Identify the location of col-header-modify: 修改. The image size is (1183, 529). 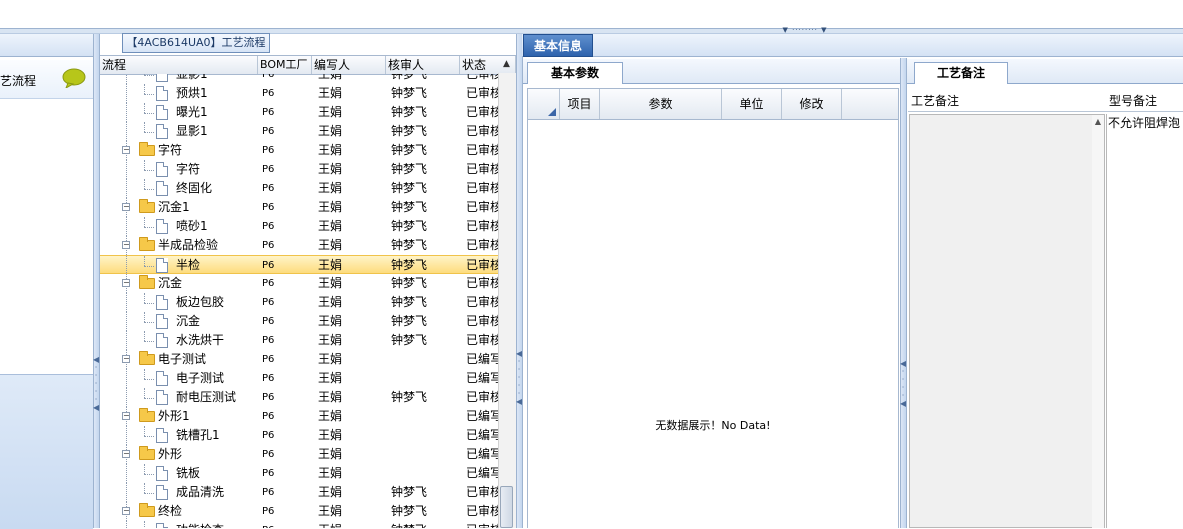
(812, 104).